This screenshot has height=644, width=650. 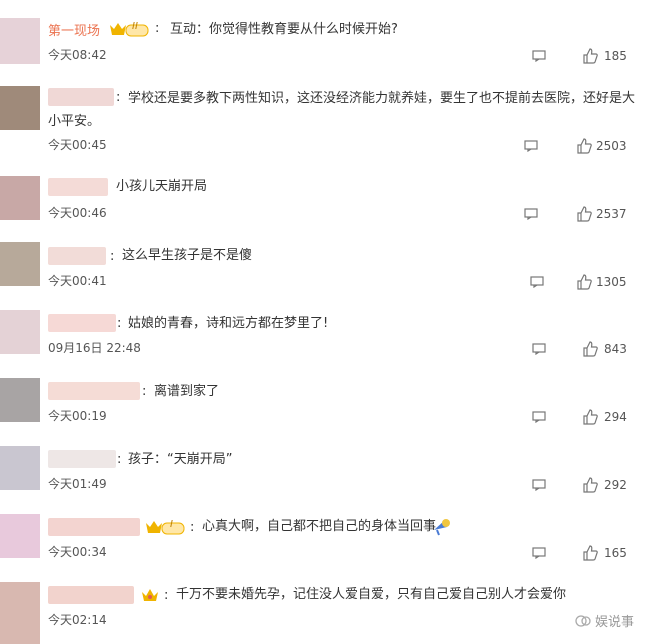 What do you see at coordinates (615, 349) in the screenshot?
I see `like-count: 843` at bounding box center [615, 349].